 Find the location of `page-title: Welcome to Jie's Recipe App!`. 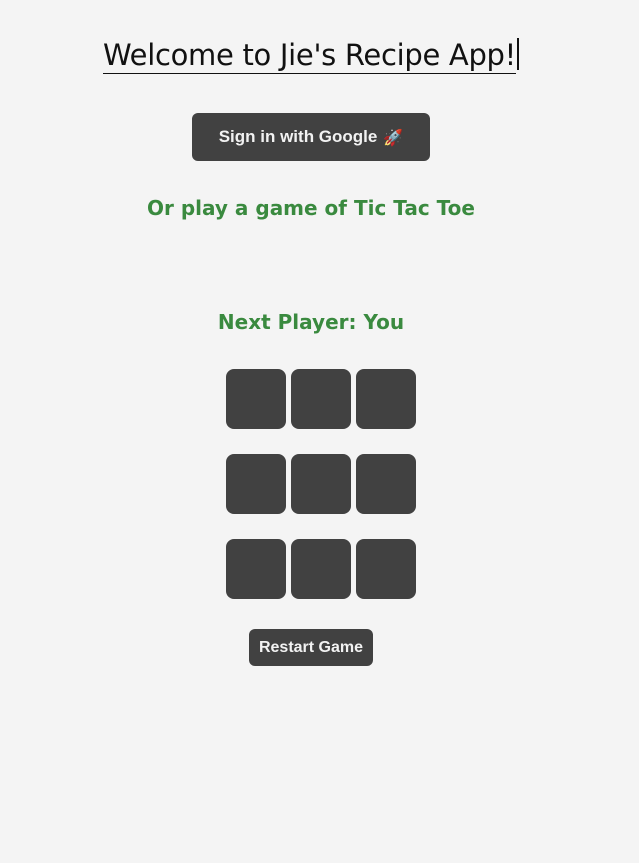

page-title: Welcome to Jie's Recipe App! is located at coordinates (311, 55).